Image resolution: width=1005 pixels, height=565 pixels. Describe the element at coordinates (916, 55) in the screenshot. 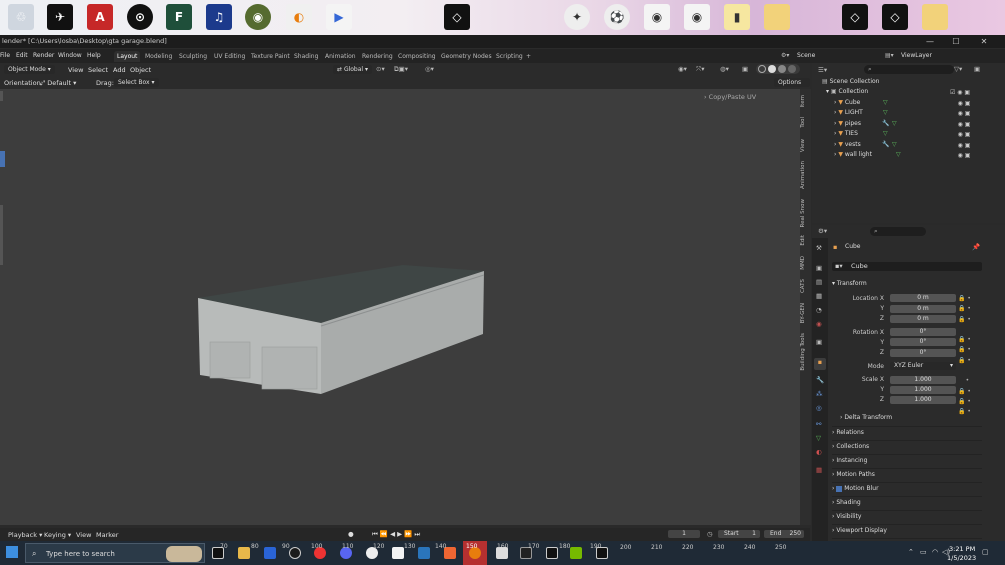

I see `viewlayer-selector: ViewLayer` at that location.